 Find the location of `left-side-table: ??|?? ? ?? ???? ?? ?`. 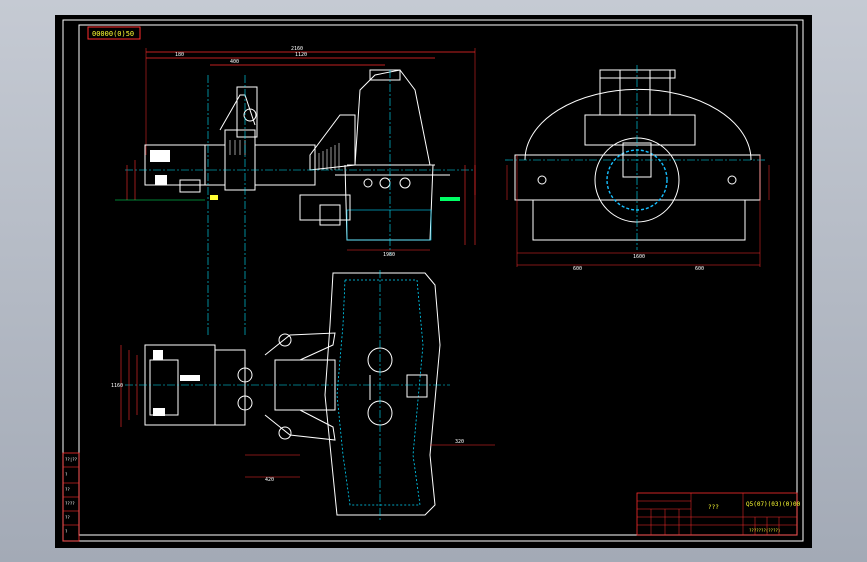

left-side-table: ??|?? ? ?? ???? ?? ? is located at coordinates (71, 497).